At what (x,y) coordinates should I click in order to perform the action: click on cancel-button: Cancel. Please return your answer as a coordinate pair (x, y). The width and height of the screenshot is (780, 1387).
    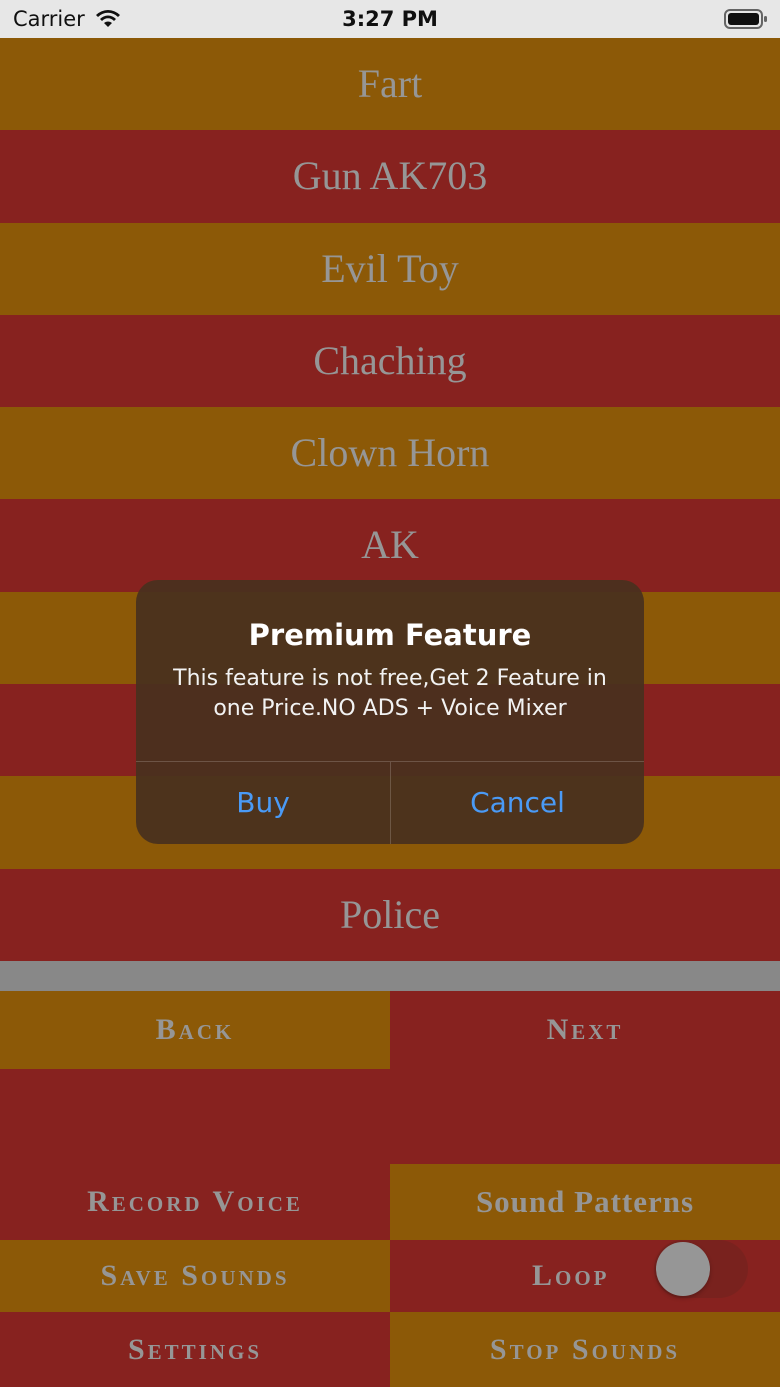
    Looking at the image, I should click on (517, 803).